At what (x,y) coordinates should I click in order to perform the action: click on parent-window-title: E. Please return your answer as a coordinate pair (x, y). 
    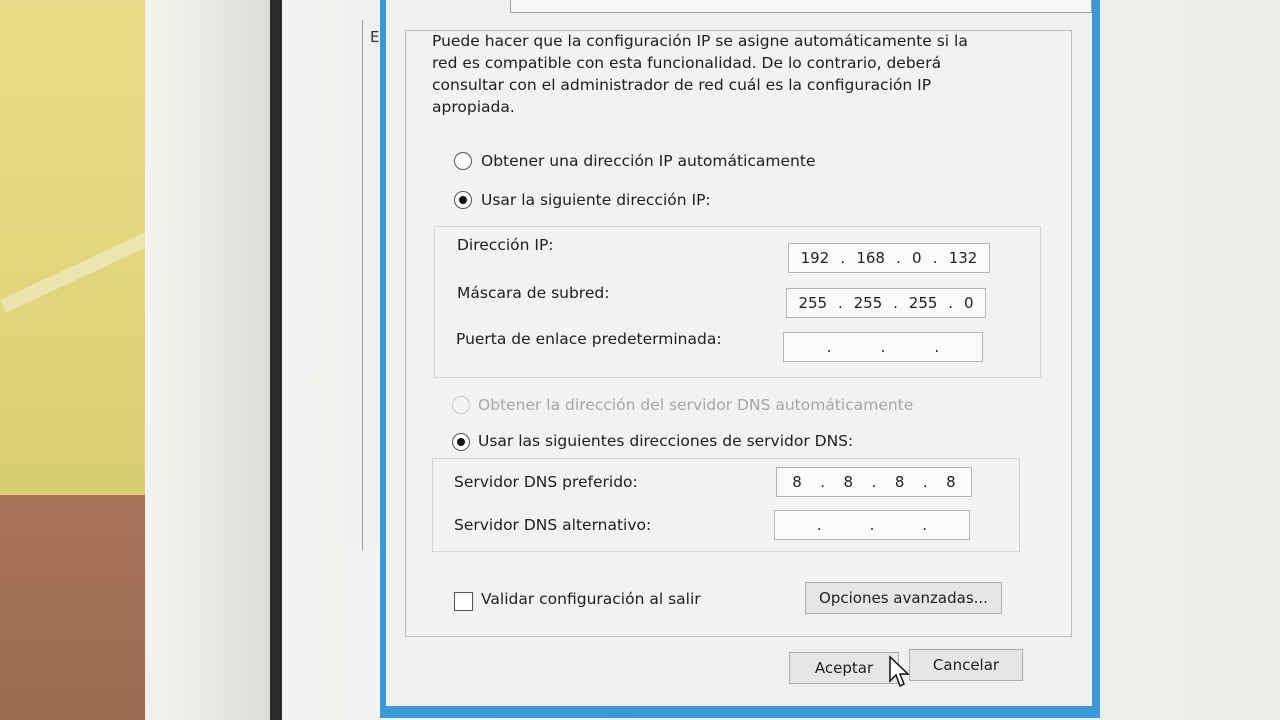
    Looking at the image, I should click on (375, 37).